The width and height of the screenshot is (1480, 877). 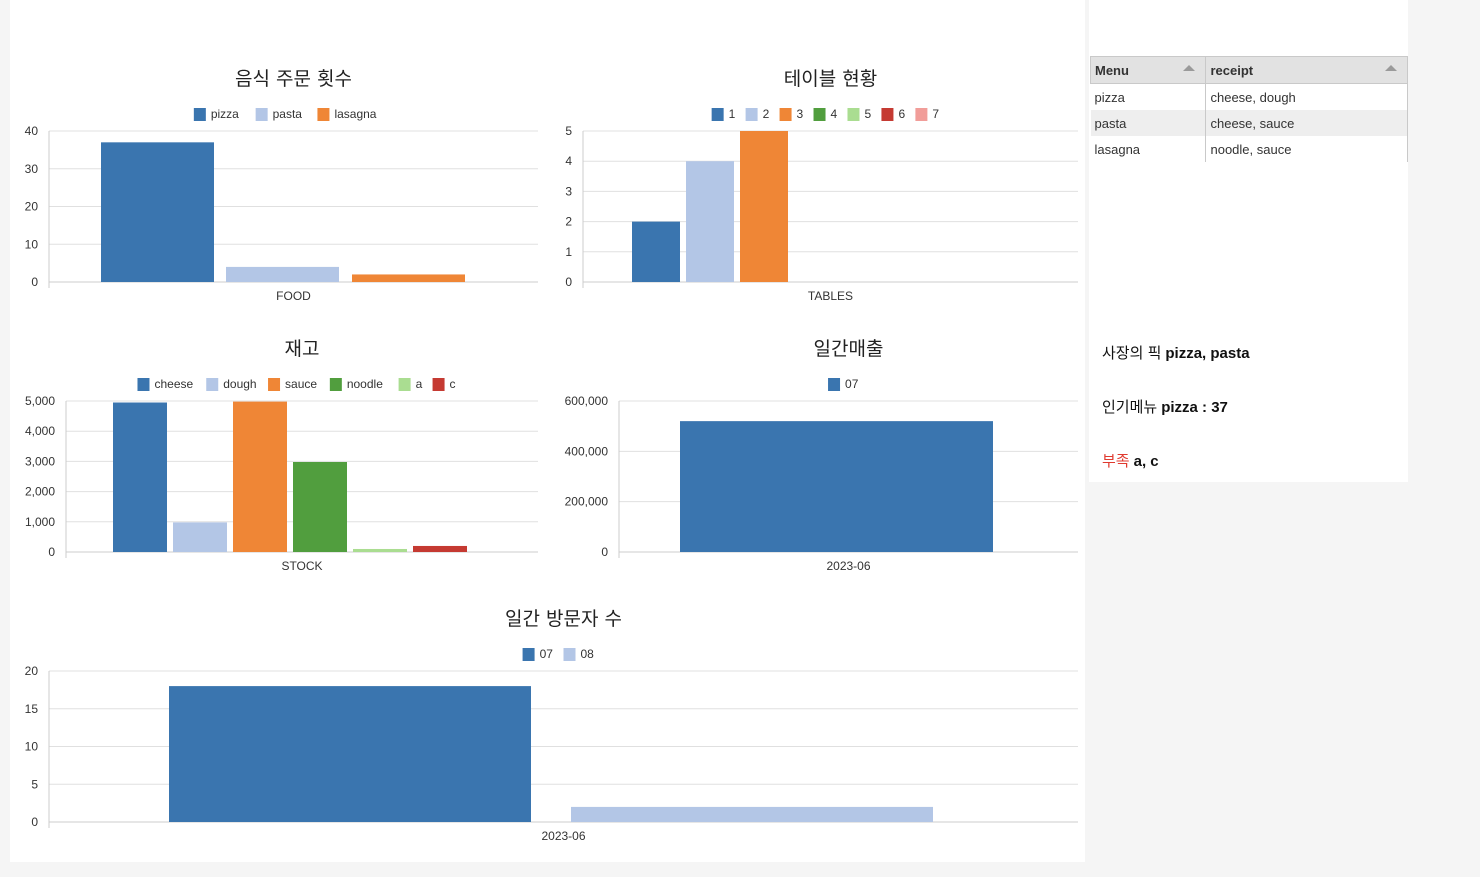 I want to click on y-tick-label: 30, so click(x=32, y=169).